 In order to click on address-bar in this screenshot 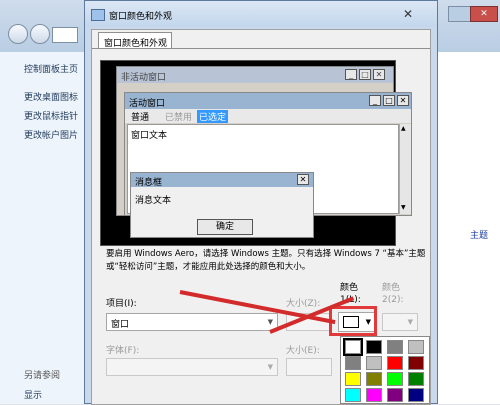, I will do `click(65, 35)`.